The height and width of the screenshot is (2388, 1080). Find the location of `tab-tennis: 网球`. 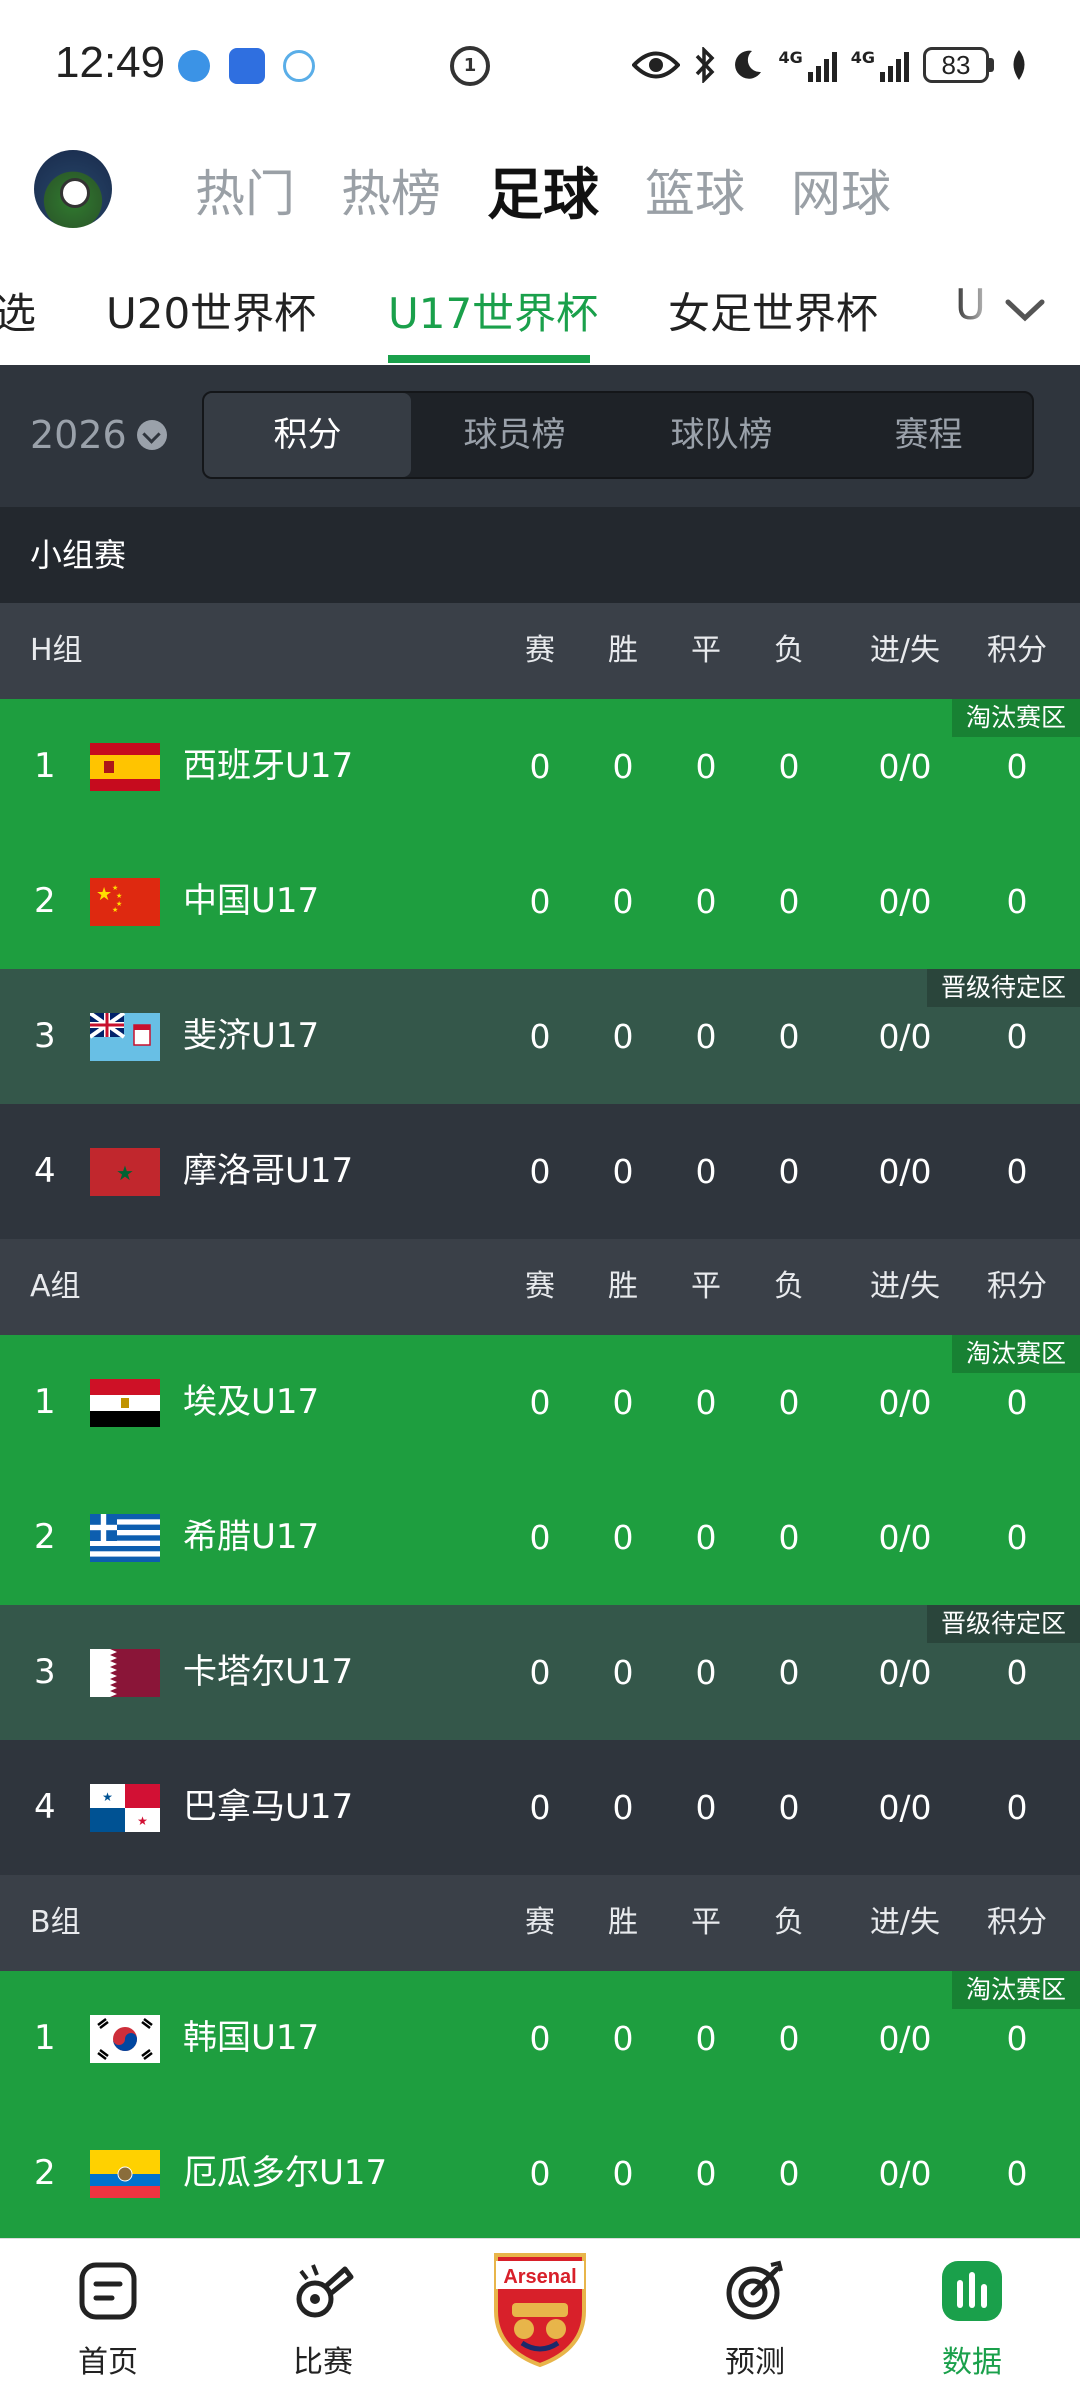

tab-tennis: 网球 is located at coordinates (841, 192).